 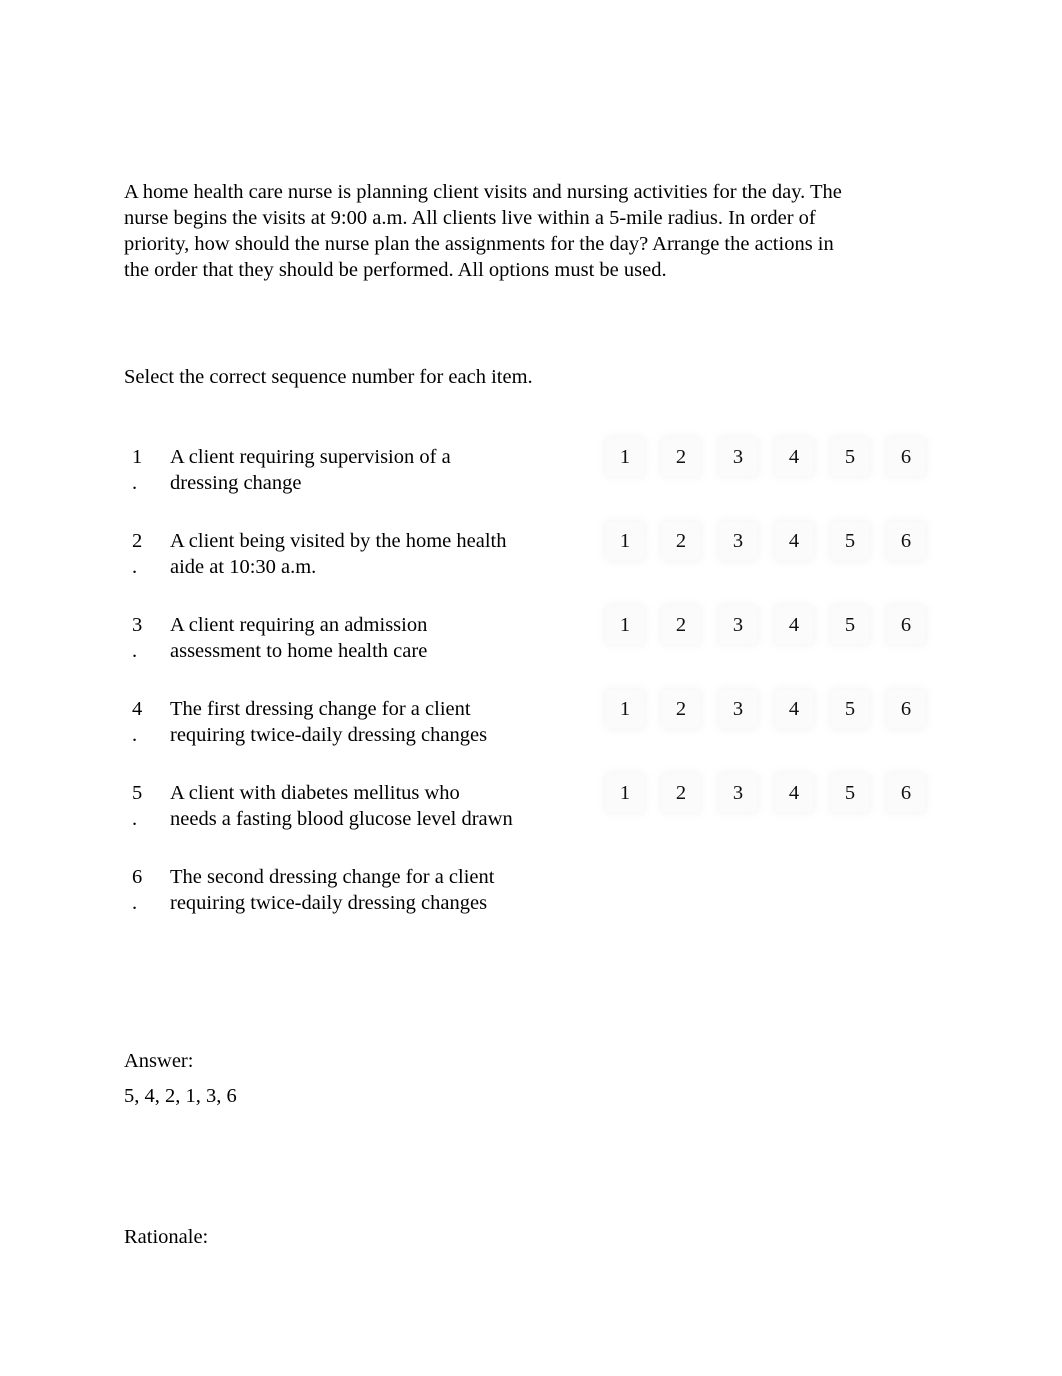 I want to click on item-label-line: The first dressing change for a client, so click(x=320, y=709).